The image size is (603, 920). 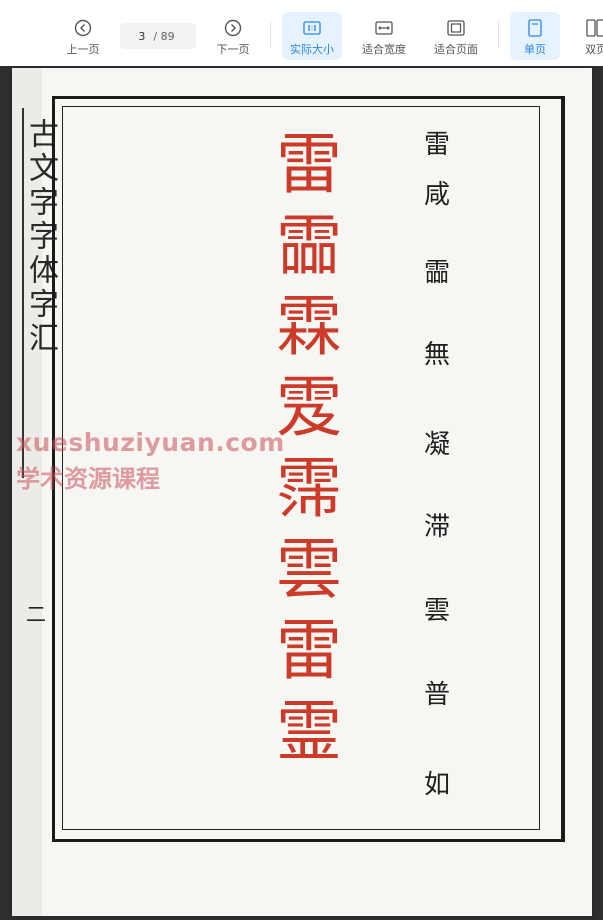 I want to click on prev-page-button: 上一页, so click(x=83, y=36).